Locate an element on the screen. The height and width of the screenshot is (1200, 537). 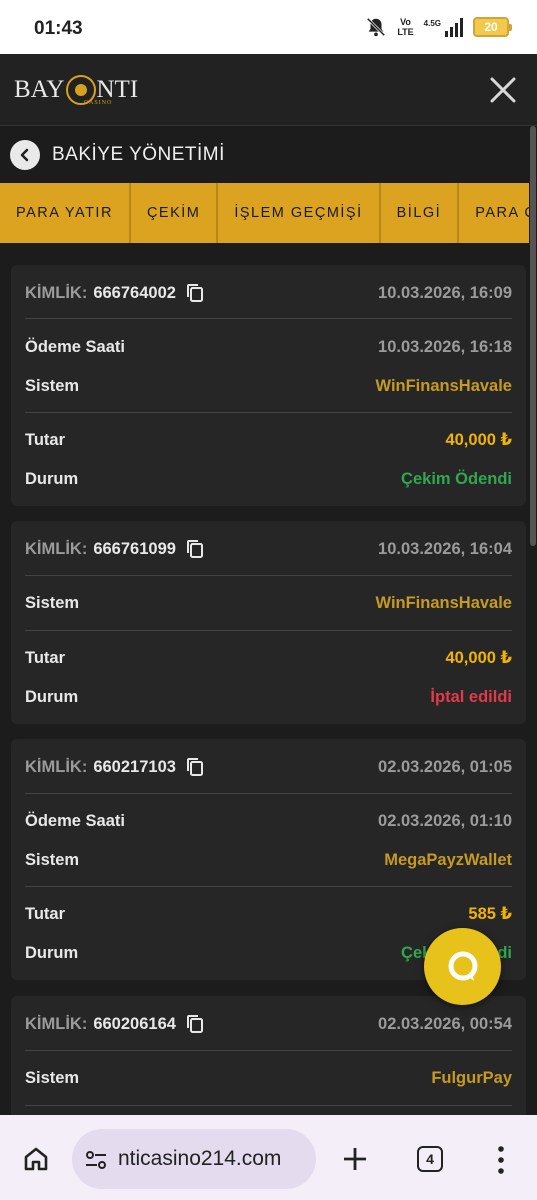
live-chat-button is located at coordinates (462, 966).